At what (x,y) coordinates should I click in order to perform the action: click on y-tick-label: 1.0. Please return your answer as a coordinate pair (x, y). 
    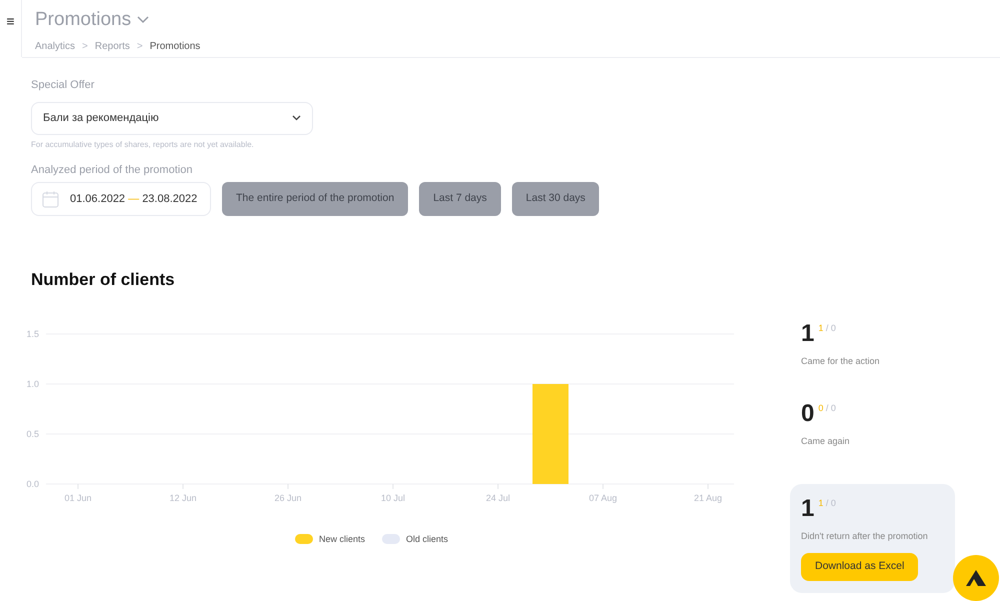
    Looking at the image, I should click on (32, 383).